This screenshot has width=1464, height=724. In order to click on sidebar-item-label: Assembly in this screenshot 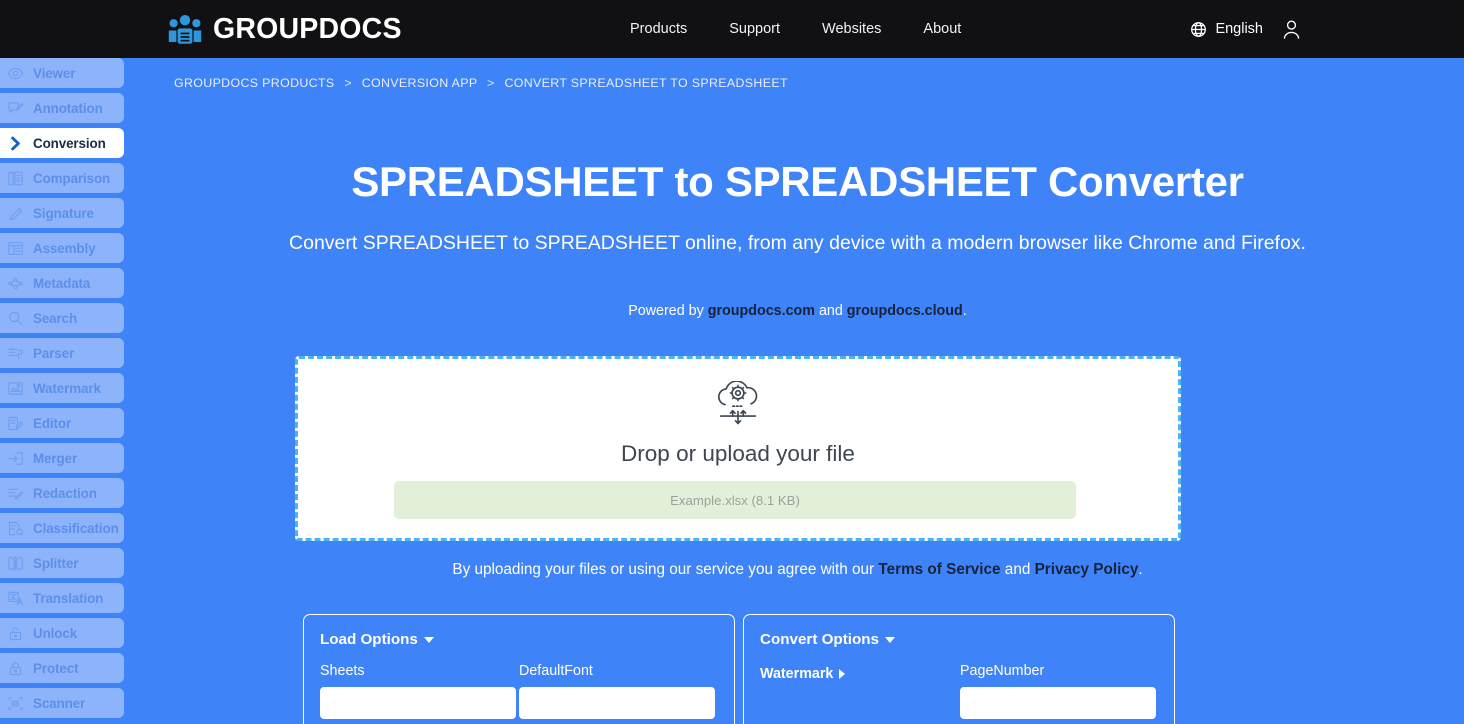, I will do `click(64, 248)`.